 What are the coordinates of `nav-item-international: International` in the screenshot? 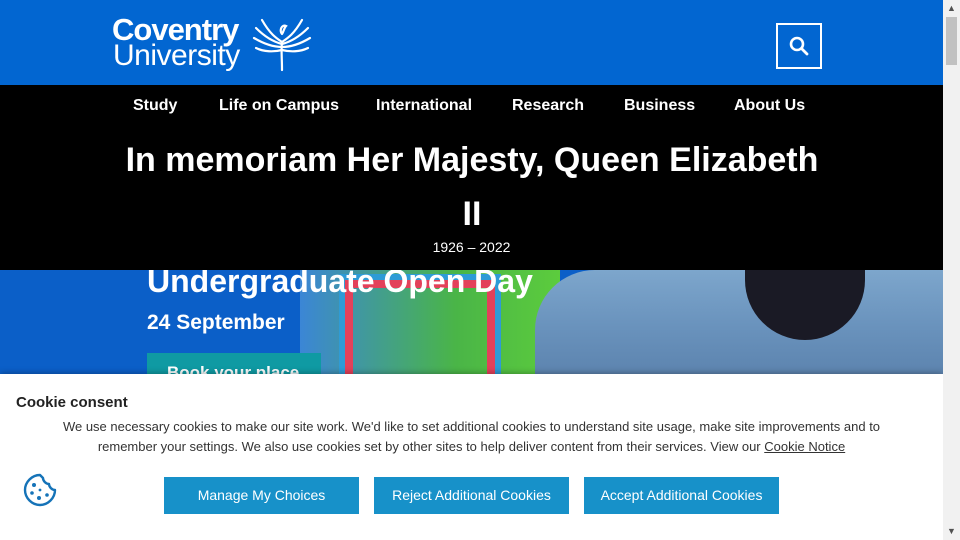 It's located at (424, 106).